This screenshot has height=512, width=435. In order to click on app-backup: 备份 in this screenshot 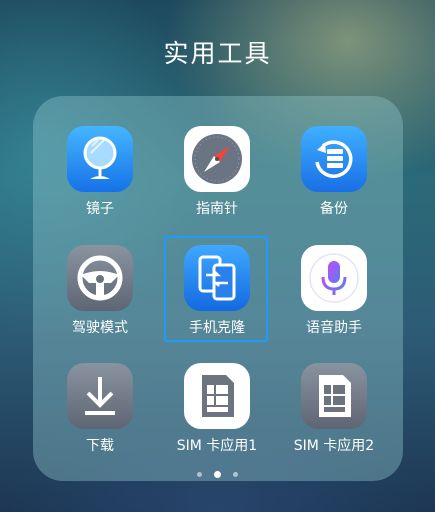, I will do `click(334, 163)`.